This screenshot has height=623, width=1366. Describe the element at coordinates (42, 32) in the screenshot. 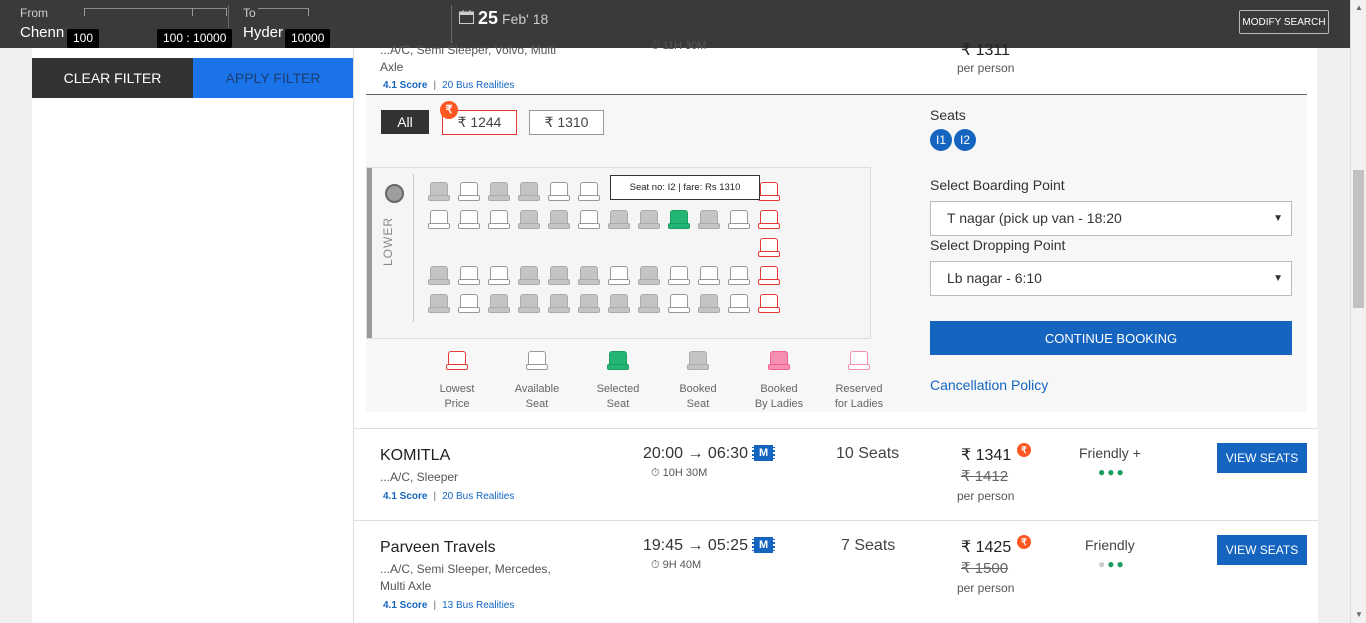

I see `from-city-input: Chenn` at that location.